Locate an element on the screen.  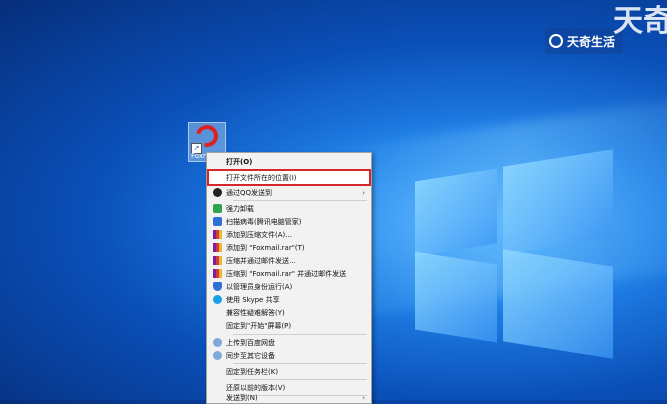
sync-icon is located at coordinates (217, 355).